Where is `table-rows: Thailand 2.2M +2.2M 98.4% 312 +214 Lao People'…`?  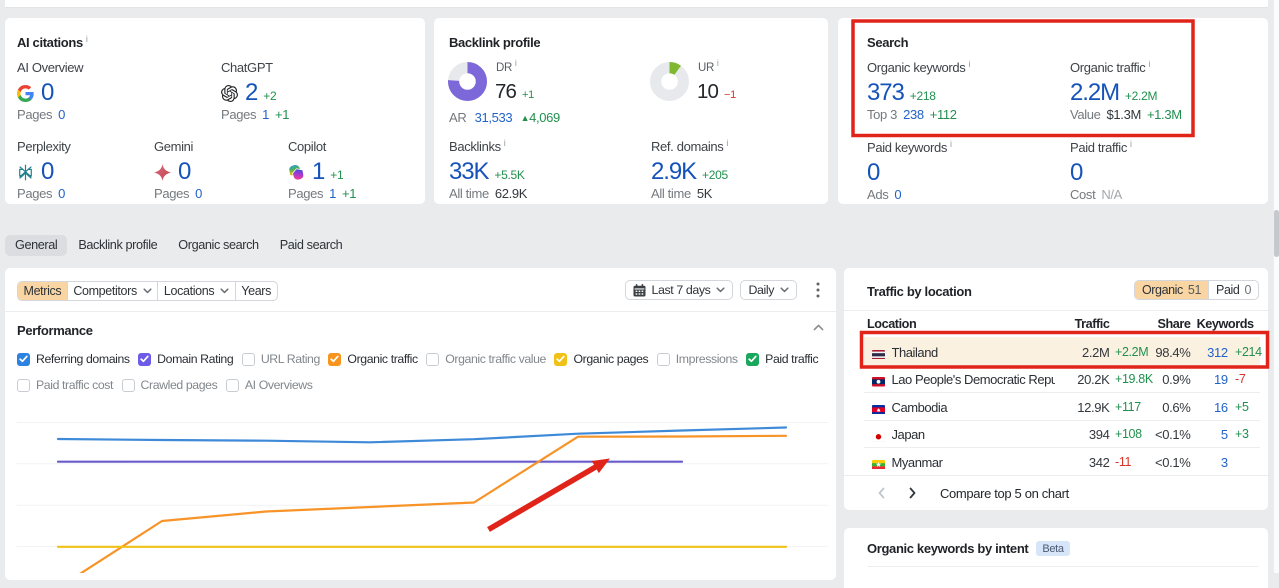 table-rows: Thailand 2.2M +2.2M 98.4% 312 +214 Lao People'… is located at coordinates (1063, 406).